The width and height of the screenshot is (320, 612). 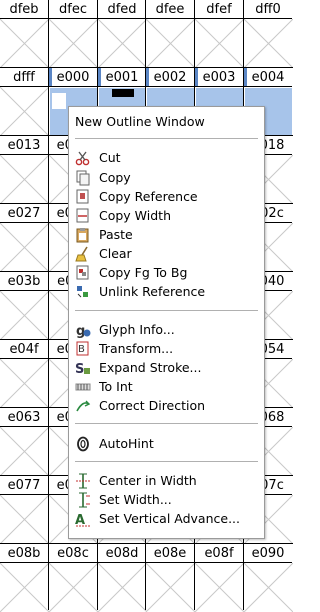 What do you see at coordinates (83, 519) in the screenshot?
I see `set-vadvance-icon: A` at bounding box center [83, 519].